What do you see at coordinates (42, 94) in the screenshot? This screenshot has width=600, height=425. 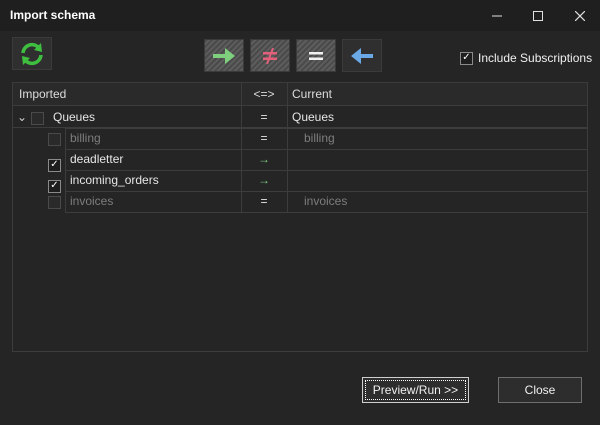 I see `header-imported: Imported` at bounding box center [42, 94].